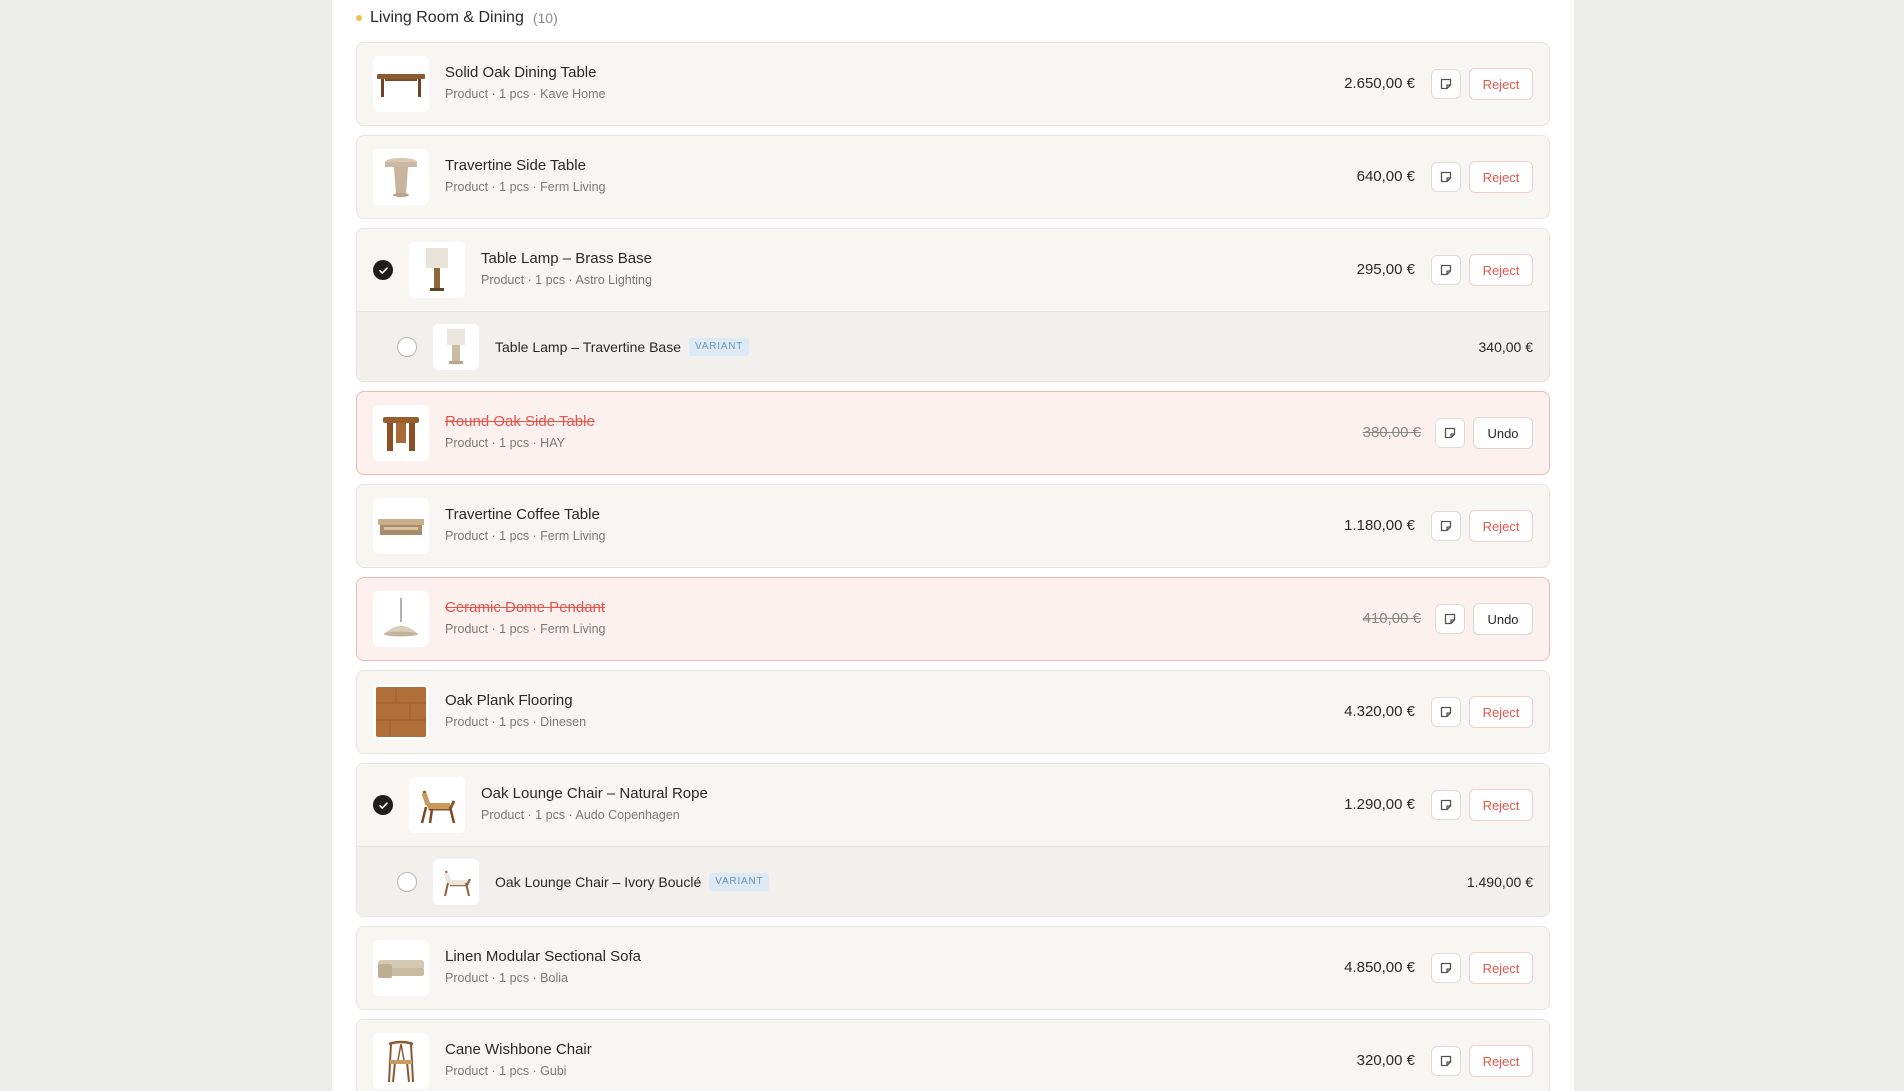 The height and width of the screenshot is (1091, 1904). I want to click on section-count: (10), so click(545, 18).